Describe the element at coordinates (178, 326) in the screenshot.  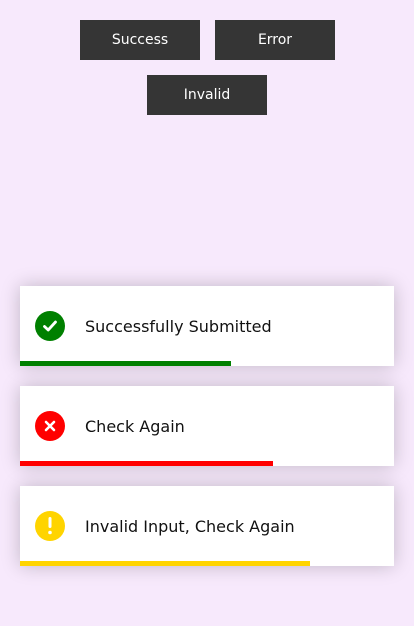
I see `toast-message: Successfully Submitted` at that location.